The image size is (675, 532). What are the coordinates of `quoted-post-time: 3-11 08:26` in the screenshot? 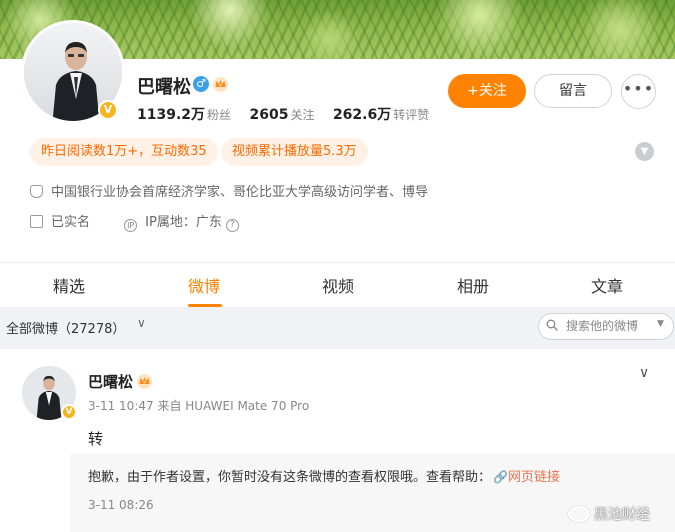 It's located at (121, 505).